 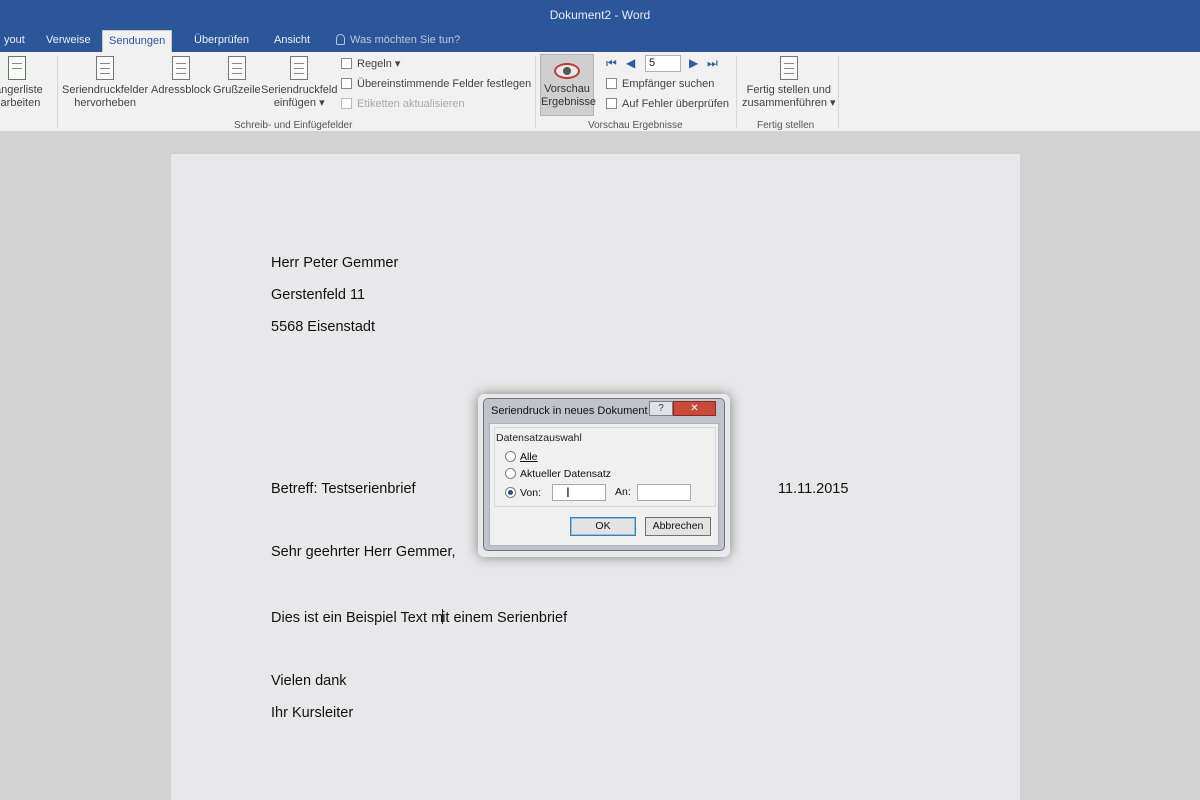 What do you see at coordinates (335, 263) in the screenshot?
I see `address-name: Herr Peter Gemmer` at bounding box center [335, 263].